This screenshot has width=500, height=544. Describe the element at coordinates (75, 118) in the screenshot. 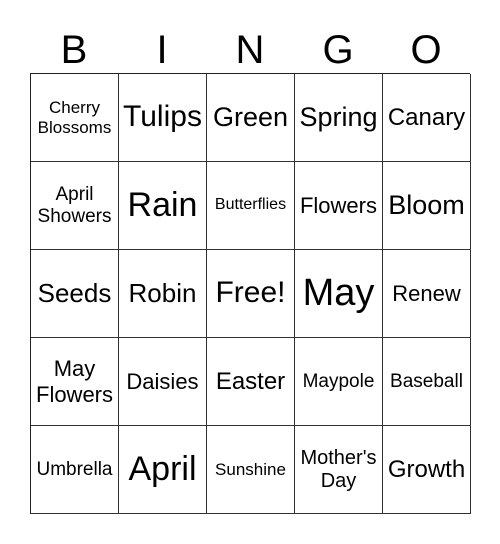

I see `bingo-cell: Cherry Blossoms` at that location.